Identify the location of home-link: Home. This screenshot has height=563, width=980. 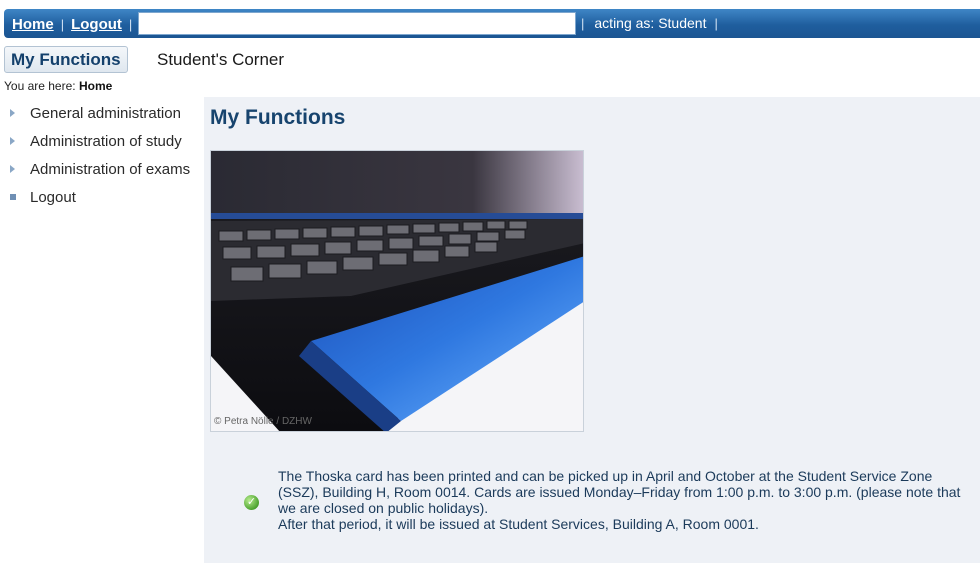
(33, 24).